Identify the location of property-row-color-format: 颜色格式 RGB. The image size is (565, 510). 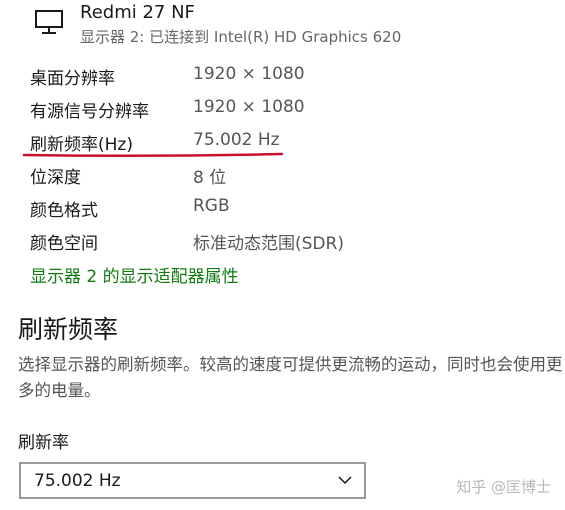
(280, 206).